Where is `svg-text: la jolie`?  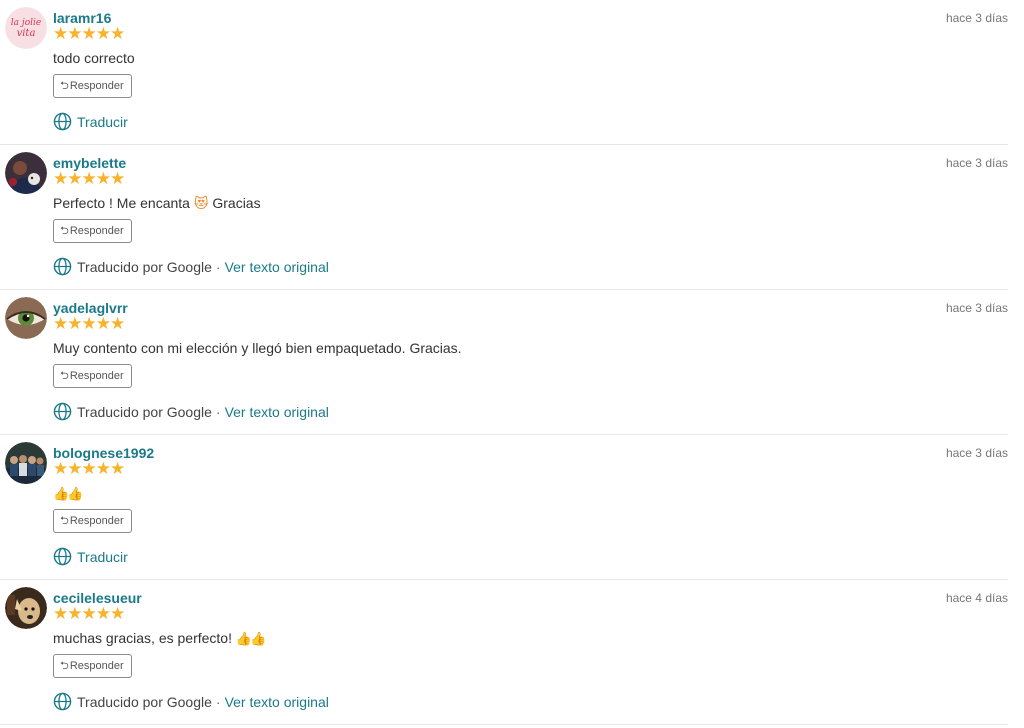 svg-text: la jolie is located at coordinates (26, 23).